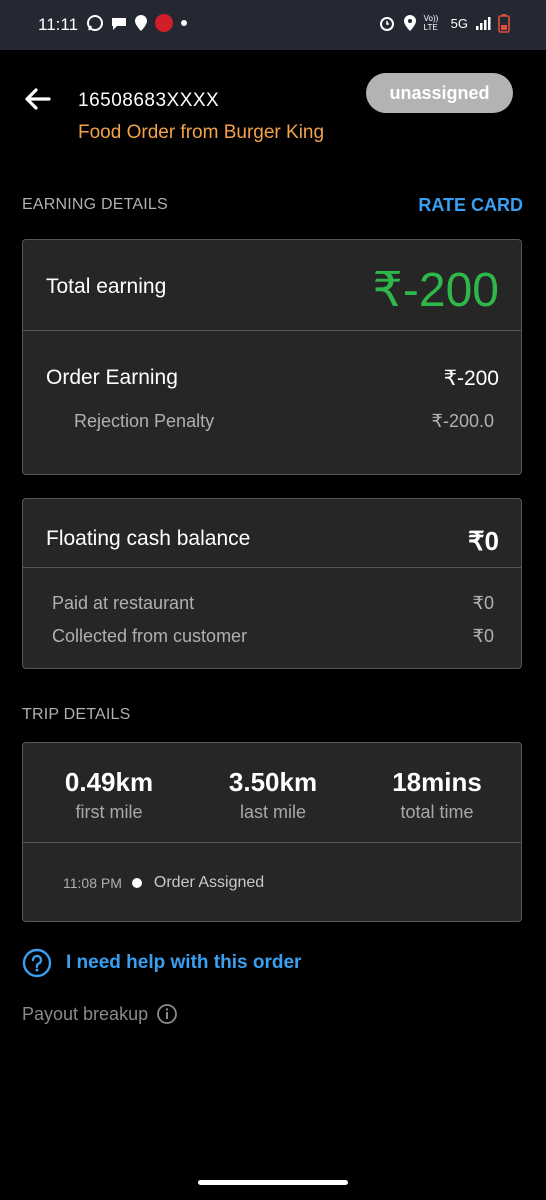 The width and height of the screenshot is (546, 1200). What do you see at coordinates (504, 23) in the screenshot?
I see `battery-icon` at bounding box center [504, 23].